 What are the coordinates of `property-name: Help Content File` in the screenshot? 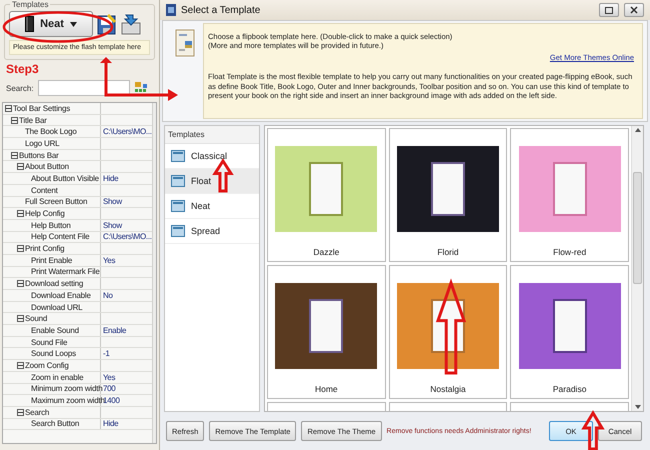 It's located at (60, 237).